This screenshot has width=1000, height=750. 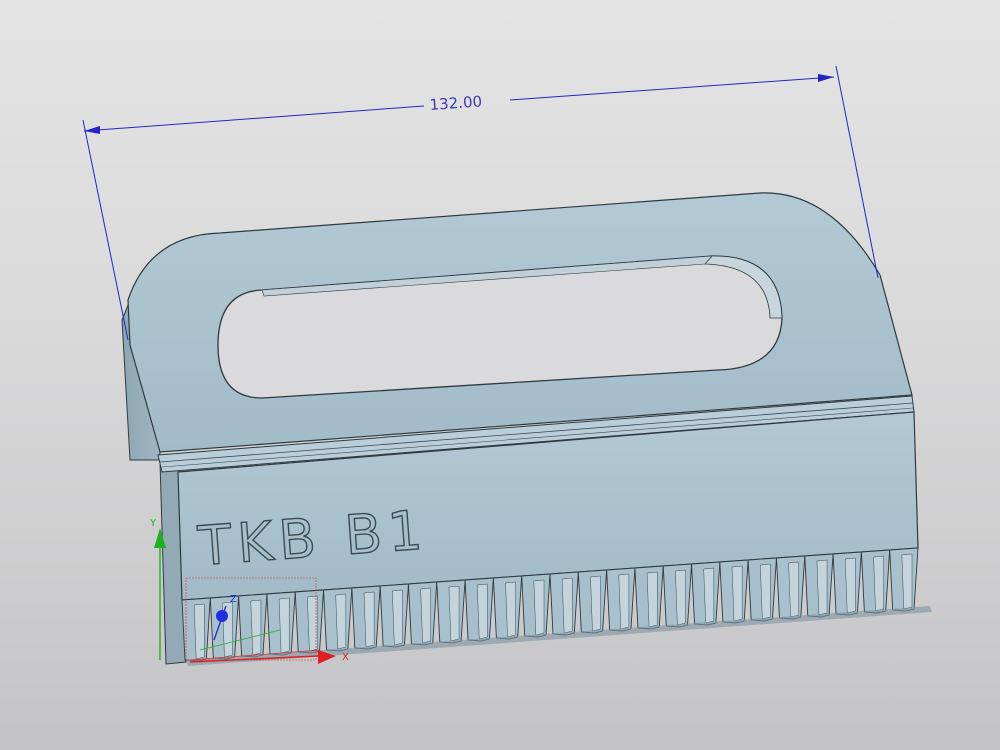 What do you see at coordinates (345, 657) in the screenshot?
I see `axis-x-label: X` at bounding box center [345, 657].